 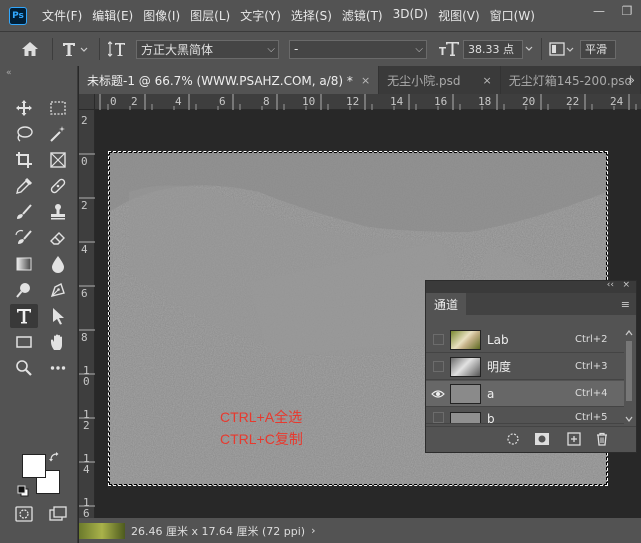 What do you see at coordinates (118, 49) in the screenshot?
I see `text-orientation-icon` at bounding box center [118, 49].